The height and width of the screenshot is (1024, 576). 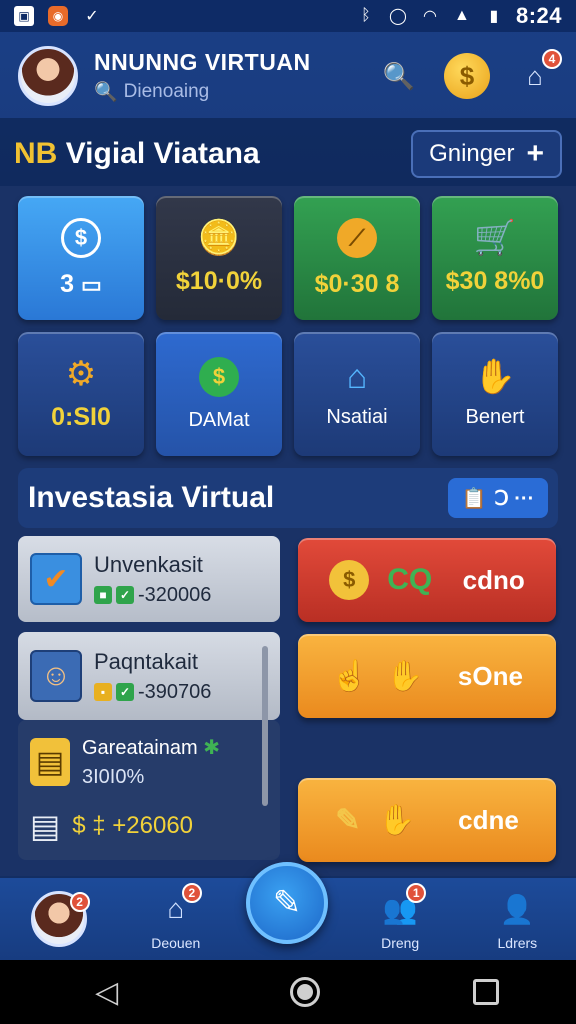 I want to click on list-item-name: Paqntakait, so click(x=146, y=661).